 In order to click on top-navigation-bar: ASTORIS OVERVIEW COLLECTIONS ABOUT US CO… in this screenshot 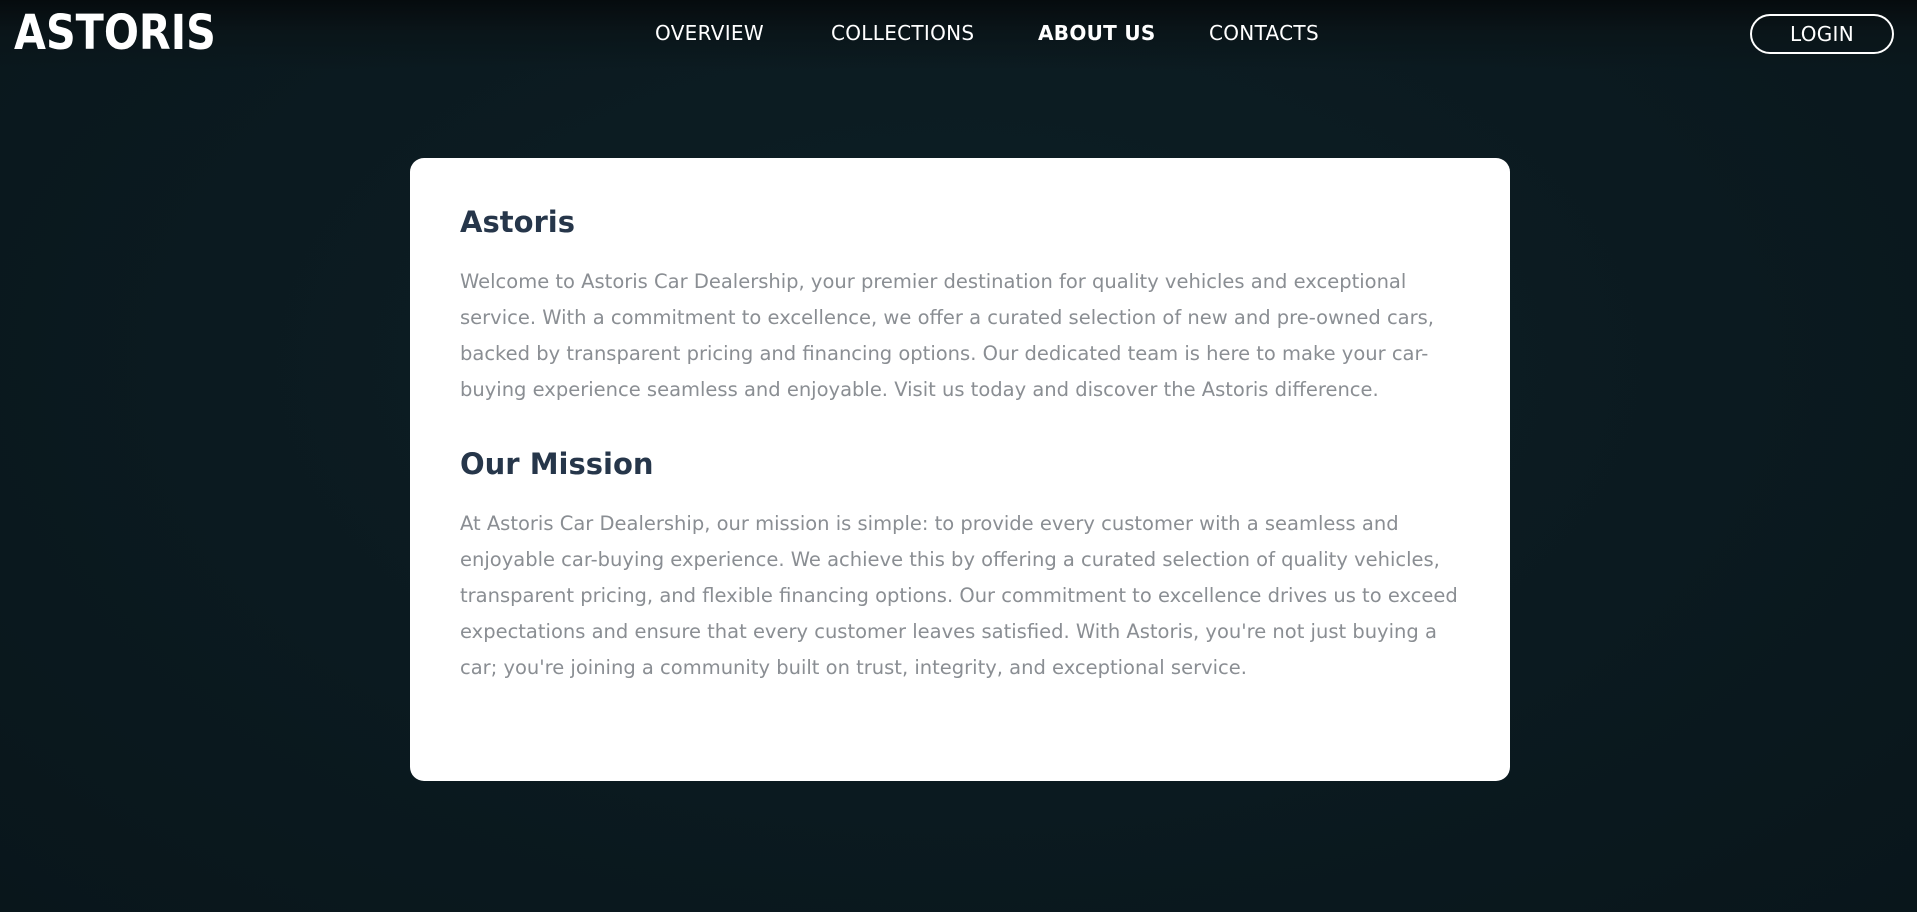, I will do `click(958, 35)`.